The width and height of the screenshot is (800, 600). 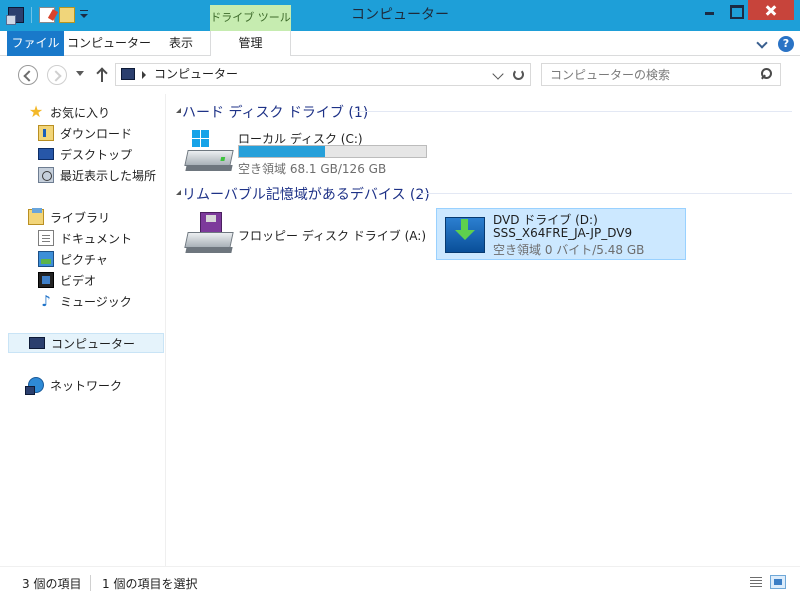 I want to click on desktop-icon, so click(x=46, y=154).